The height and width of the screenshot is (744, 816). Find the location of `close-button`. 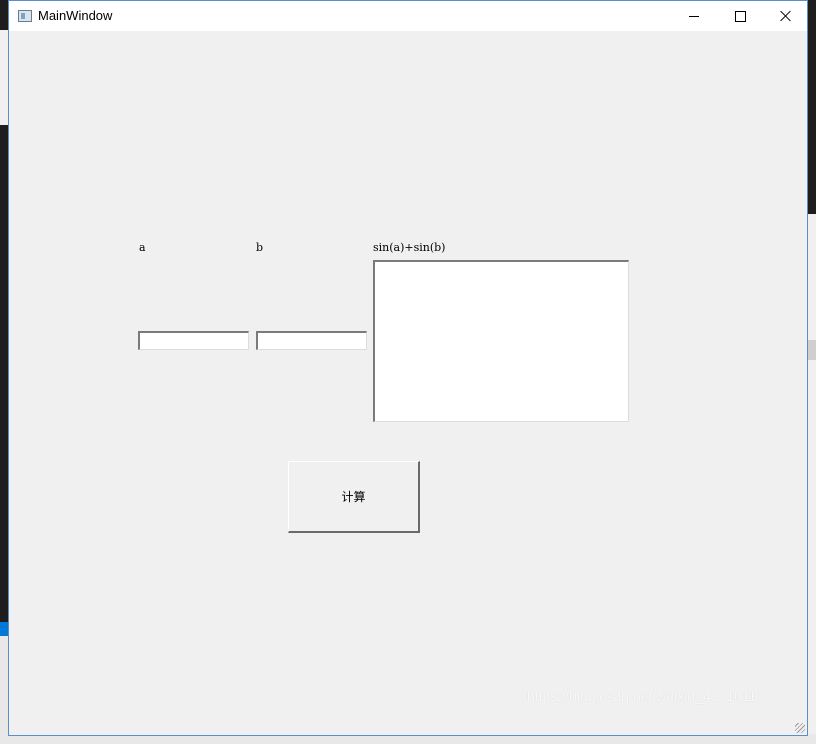

close-button is located at coordinates (786, 16).